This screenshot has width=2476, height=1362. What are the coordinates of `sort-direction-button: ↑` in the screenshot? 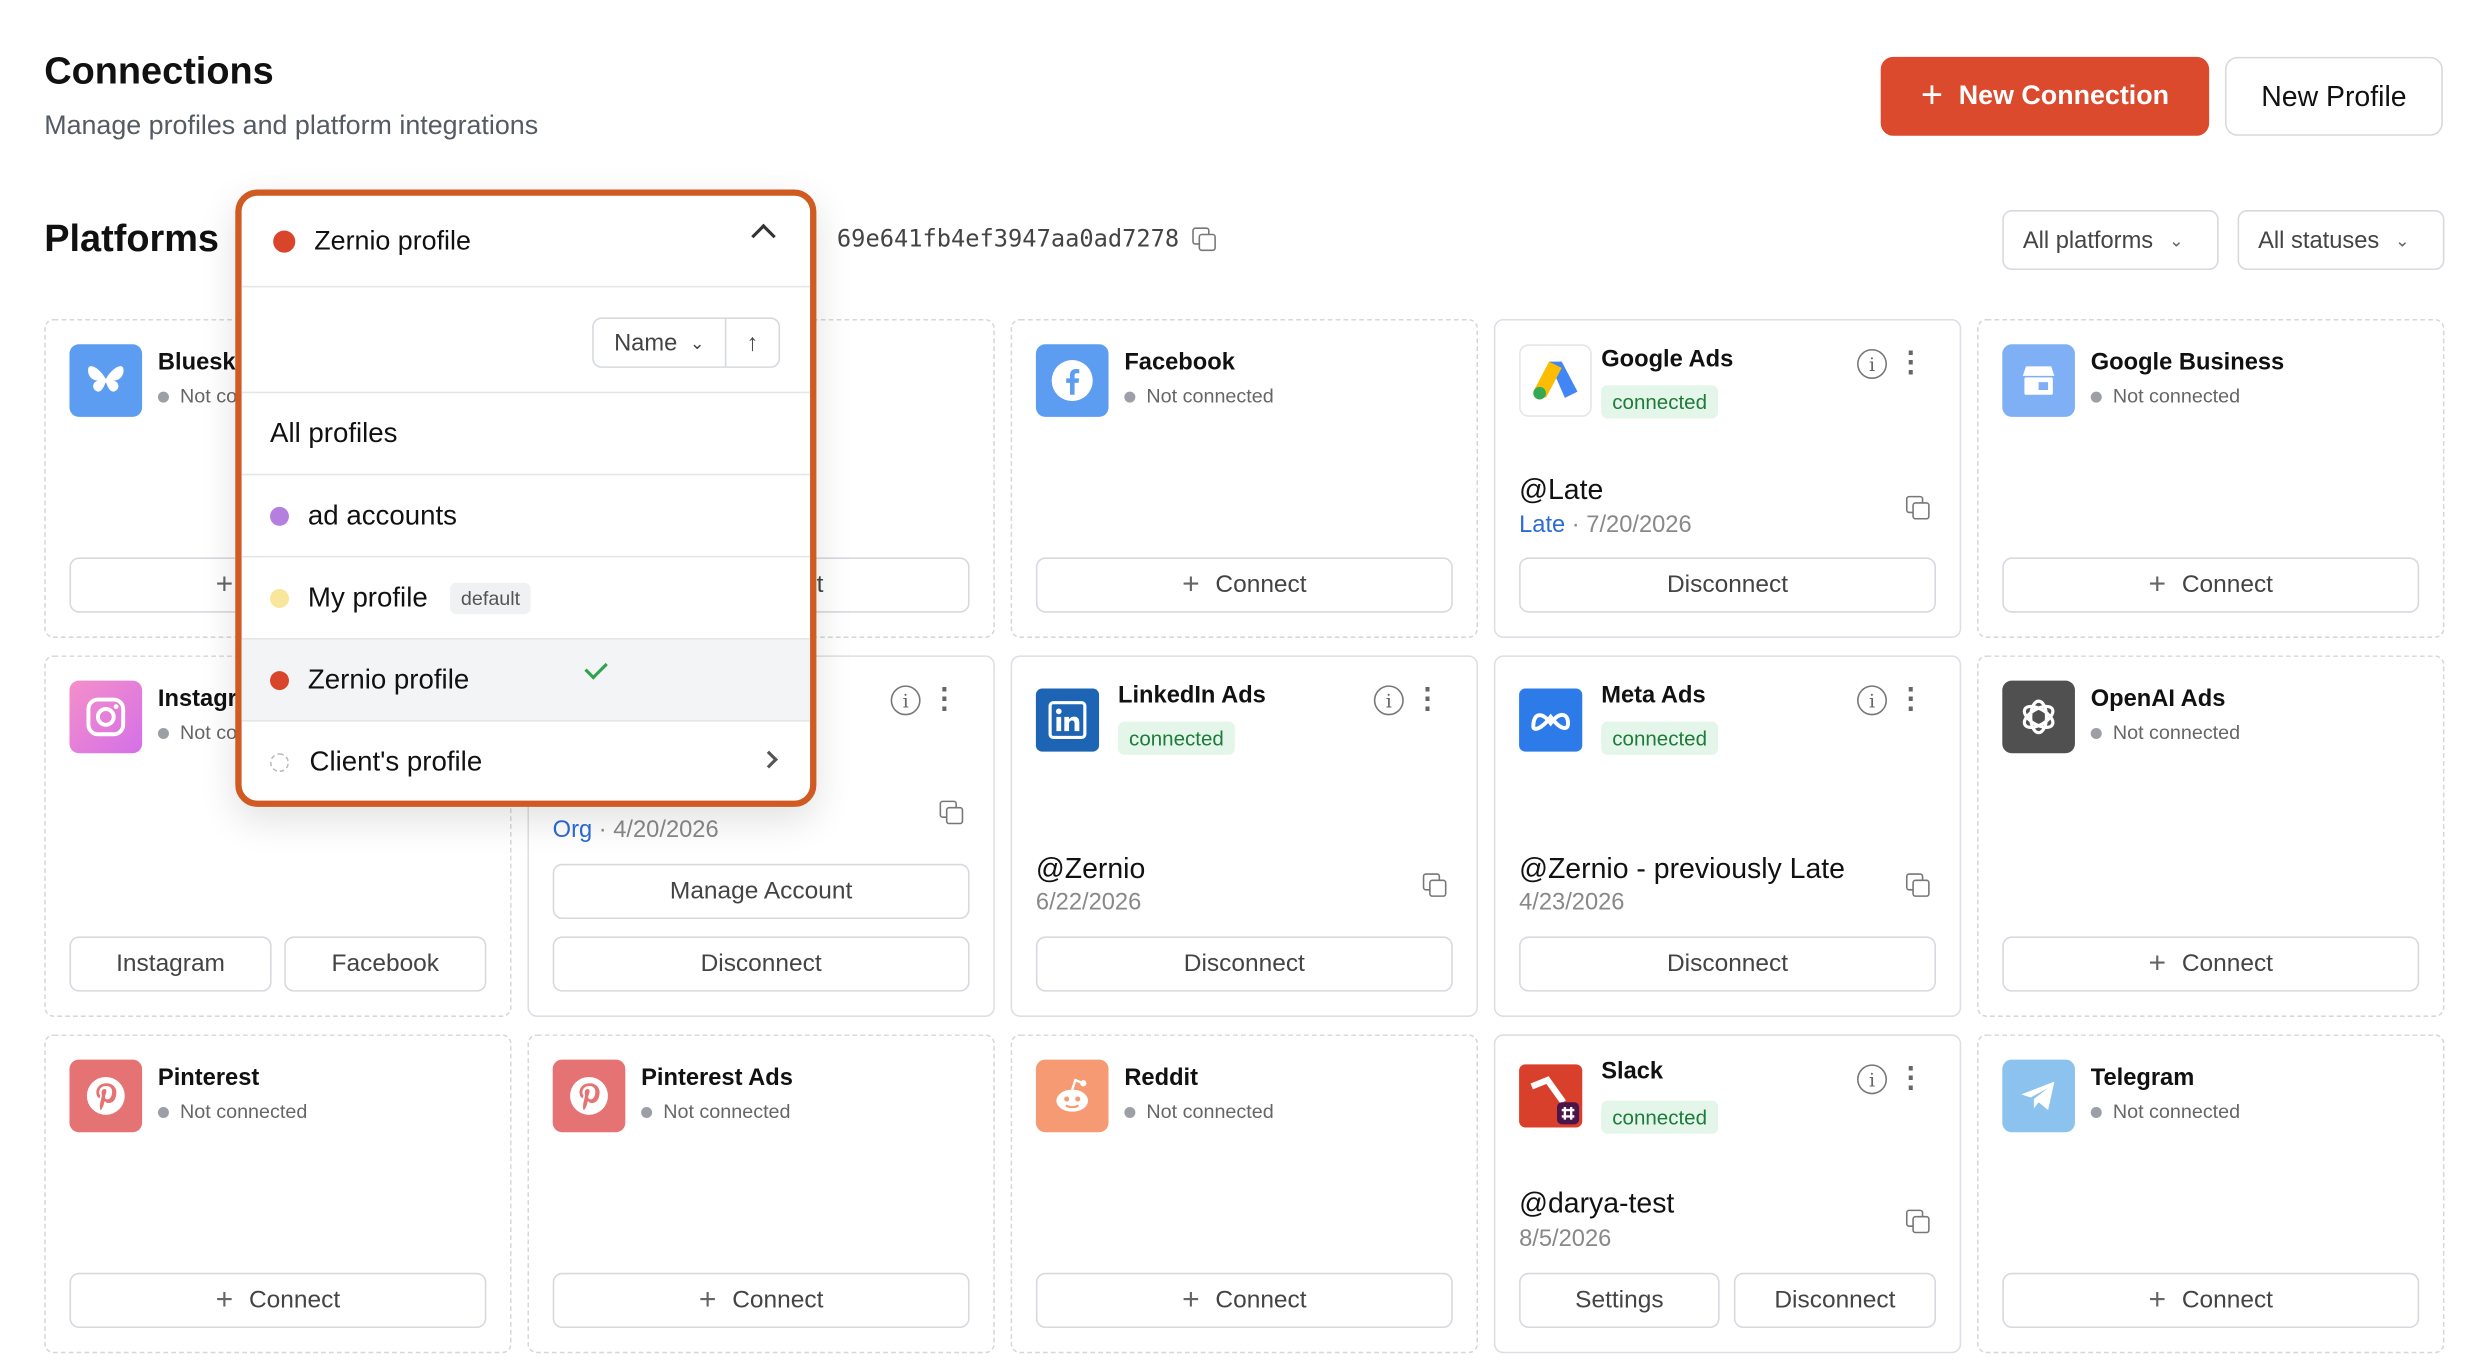 It's located at (752, 342).